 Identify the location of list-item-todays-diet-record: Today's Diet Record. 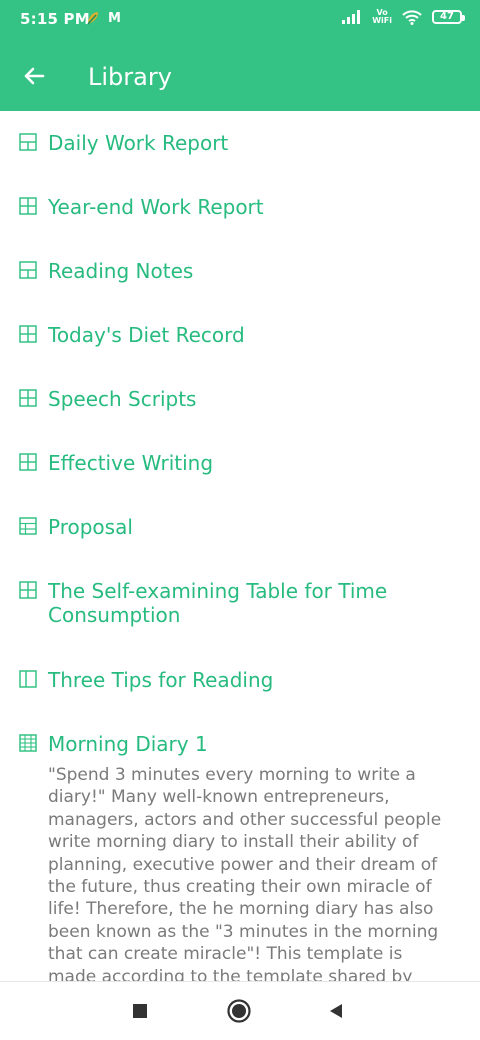
(240, 335).